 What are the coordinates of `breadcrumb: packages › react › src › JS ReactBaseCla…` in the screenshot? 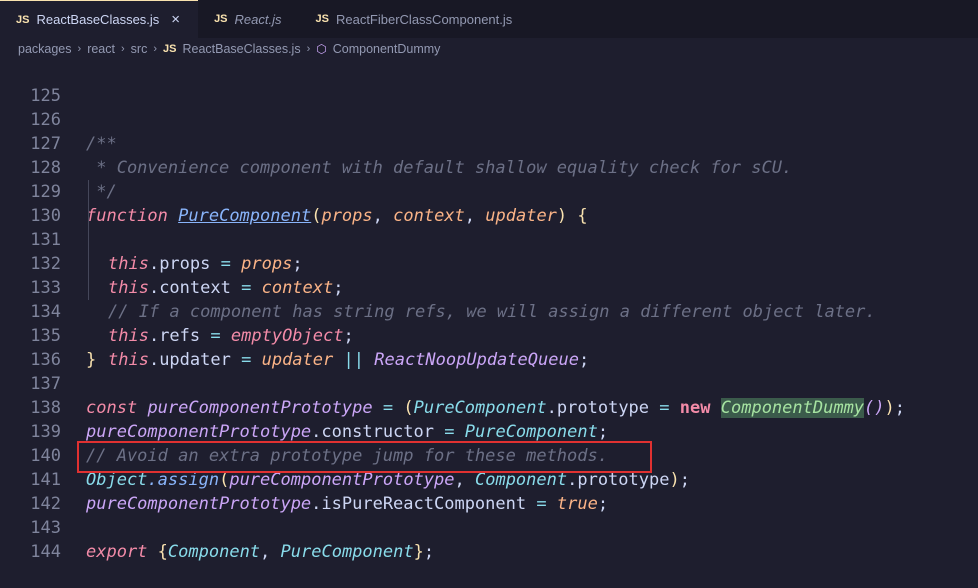 It's located at (489, 49).